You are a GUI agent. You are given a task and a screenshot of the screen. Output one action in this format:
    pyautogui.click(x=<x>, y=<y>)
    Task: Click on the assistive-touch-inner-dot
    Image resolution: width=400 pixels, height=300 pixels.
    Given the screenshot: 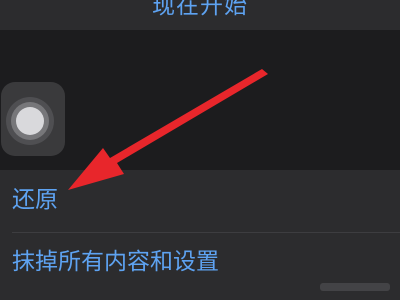 What is the action you would take?
    pyautogui.click(x=30, y=121)
    